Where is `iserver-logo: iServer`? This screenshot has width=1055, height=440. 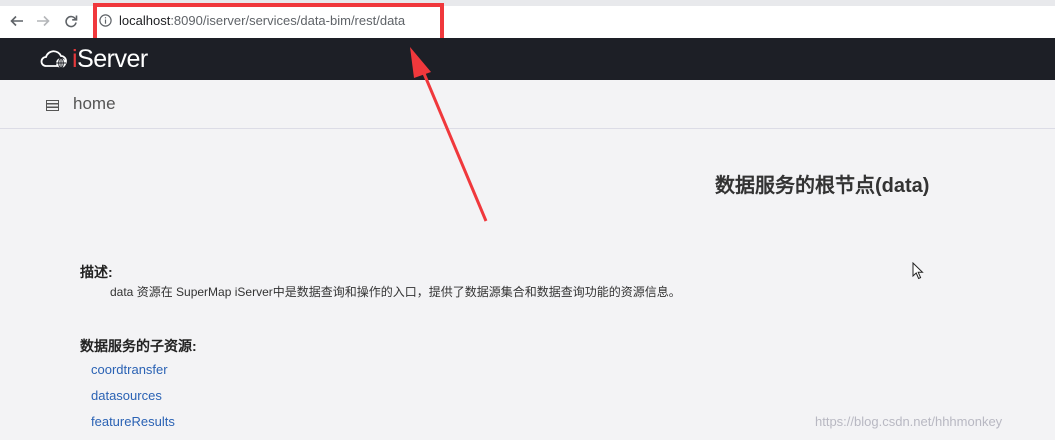
iserver-logo: iServer is located at coordinates (93, 59).